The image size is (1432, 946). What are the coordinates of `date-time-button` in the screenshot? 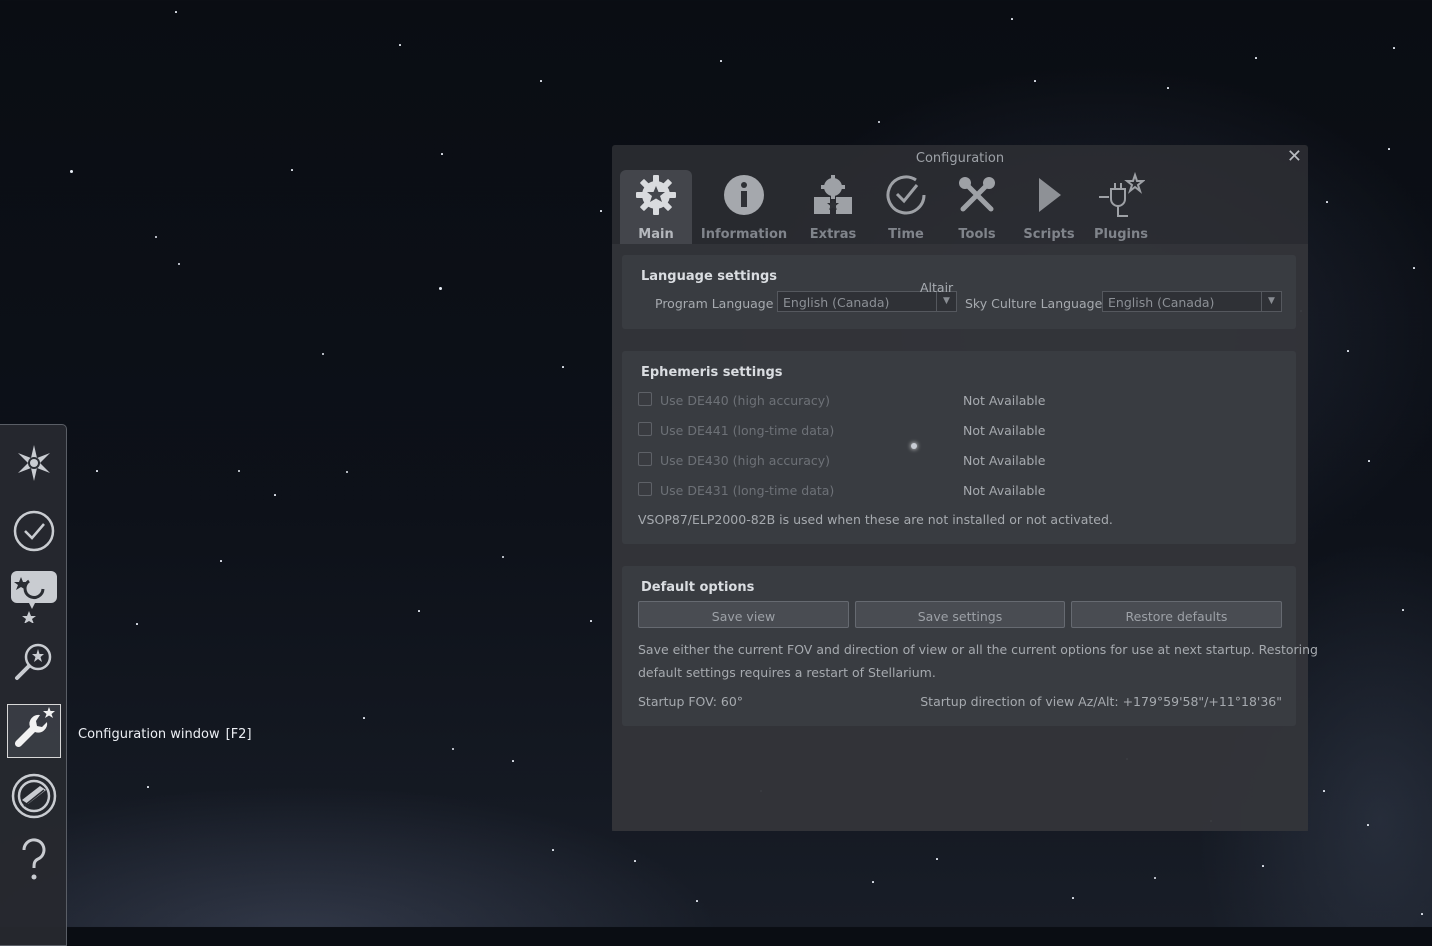 It's located at (34, 533).